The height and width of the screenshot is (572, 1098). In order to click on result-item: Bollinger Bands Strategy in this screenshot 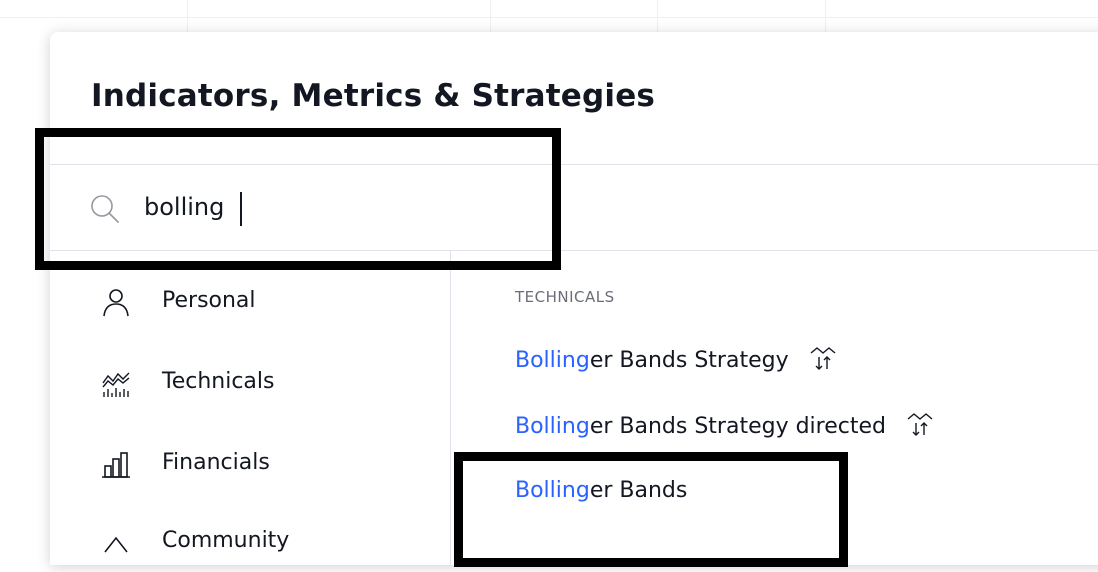, I will do `click(676, 365)`.